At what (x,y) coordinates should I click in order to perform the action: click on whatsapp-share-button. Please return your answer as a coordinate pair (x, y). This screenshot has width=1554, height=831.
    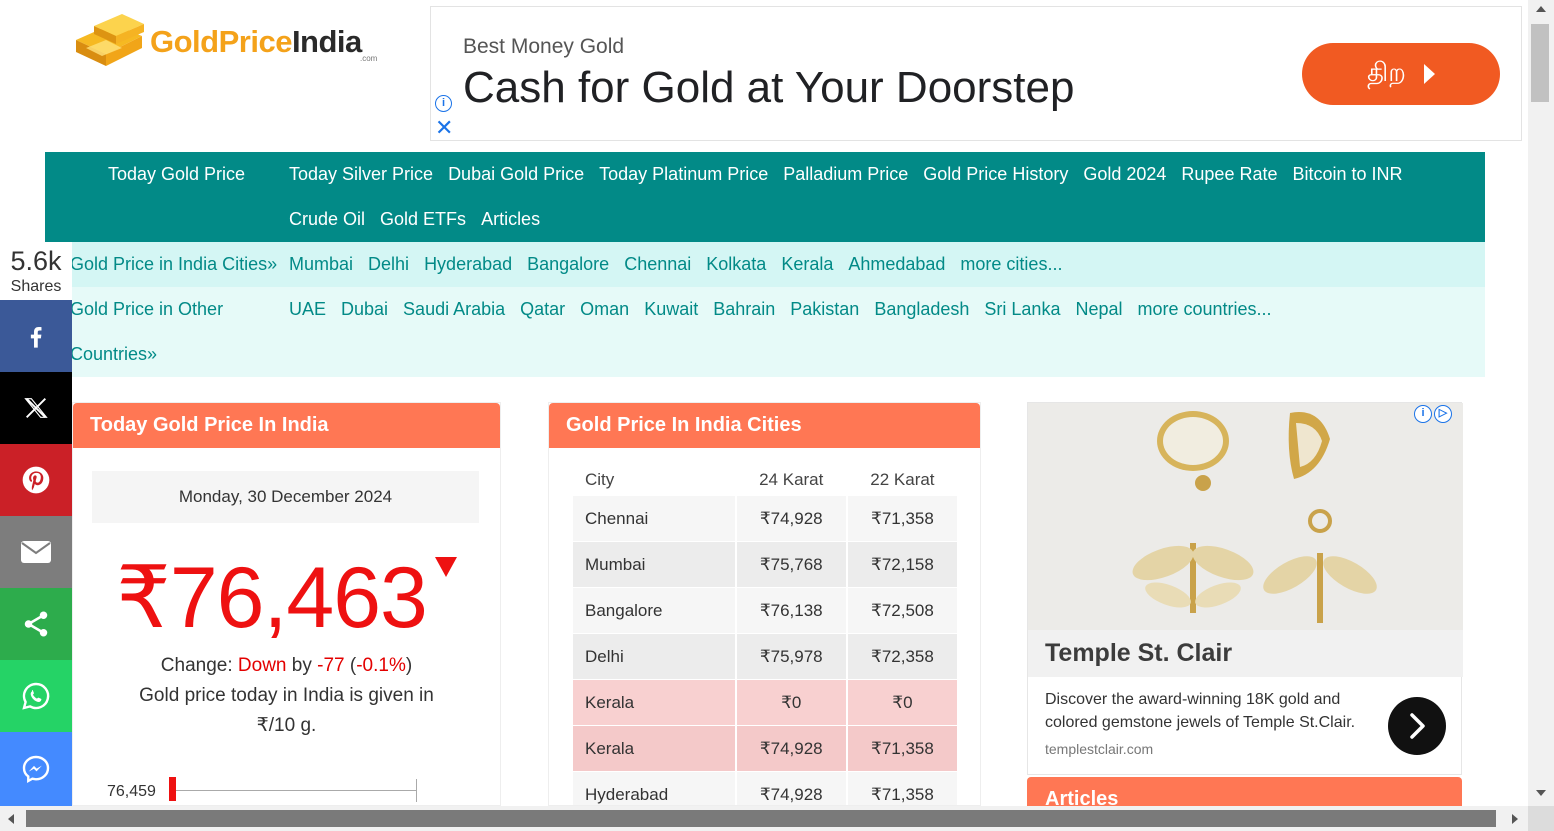
    Looking at the image, I should click on (36, 696).